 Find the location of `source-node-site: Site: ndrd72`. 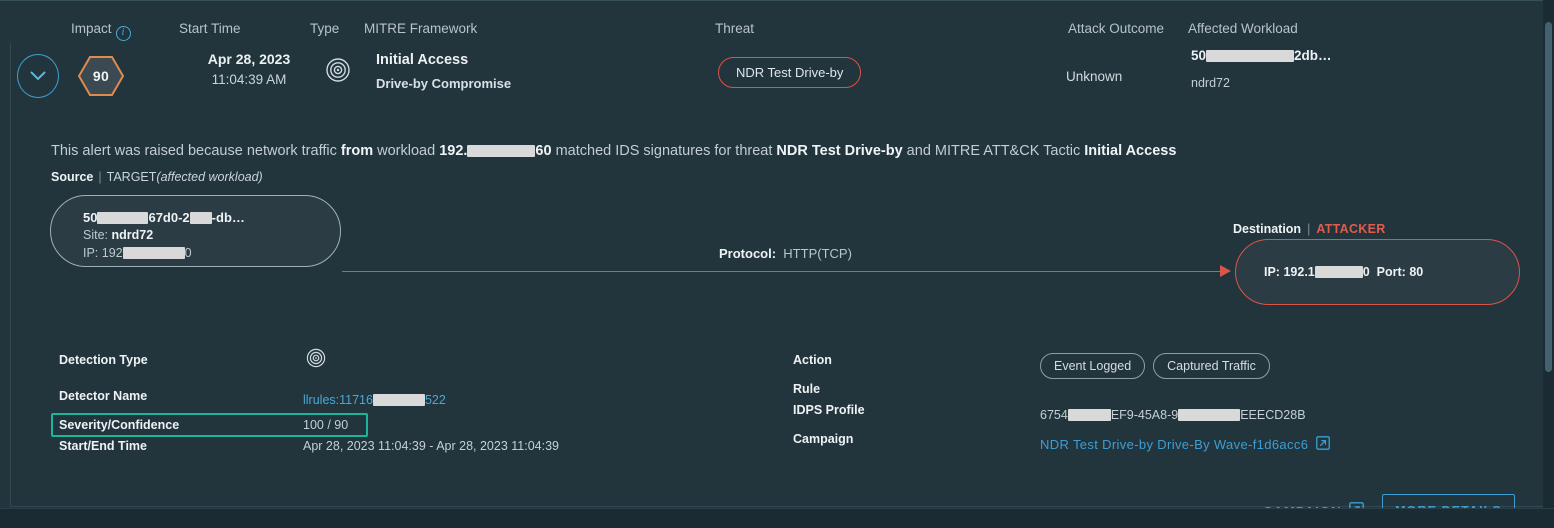

source-node-site: Site: ndrd72 is located at coordinates (118, 235).